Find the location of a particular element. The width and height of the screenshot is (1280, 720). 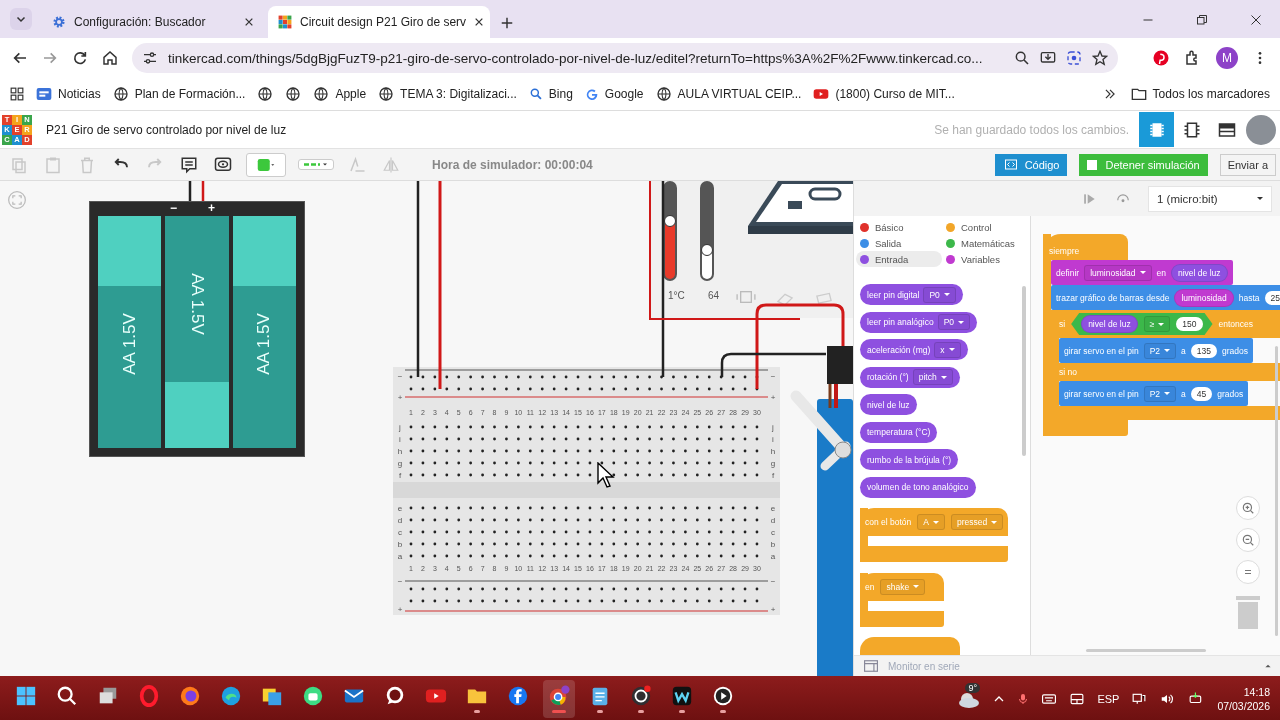

device-dropdown: 1 (micro:bit) is located at coordinates (1210, 198).